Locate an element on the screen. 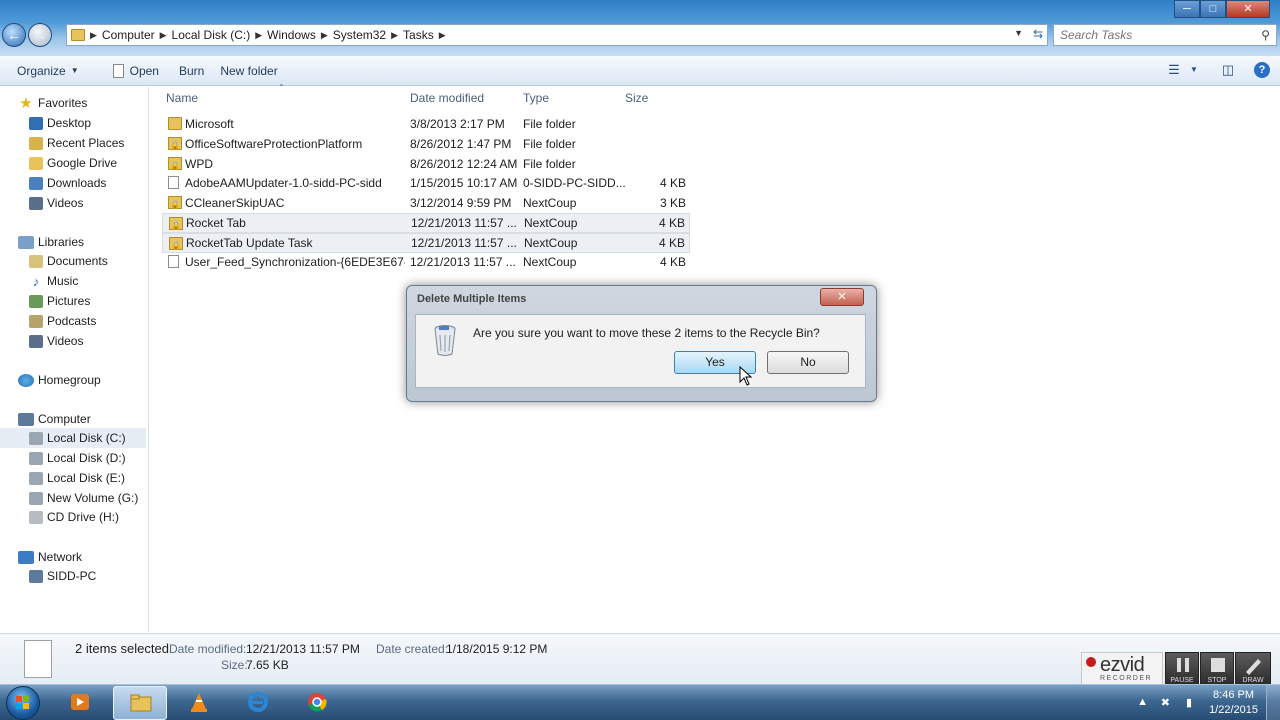 The image size is (1280, 720). search-icon: ⚲ is located at coordinates (1265, 35).